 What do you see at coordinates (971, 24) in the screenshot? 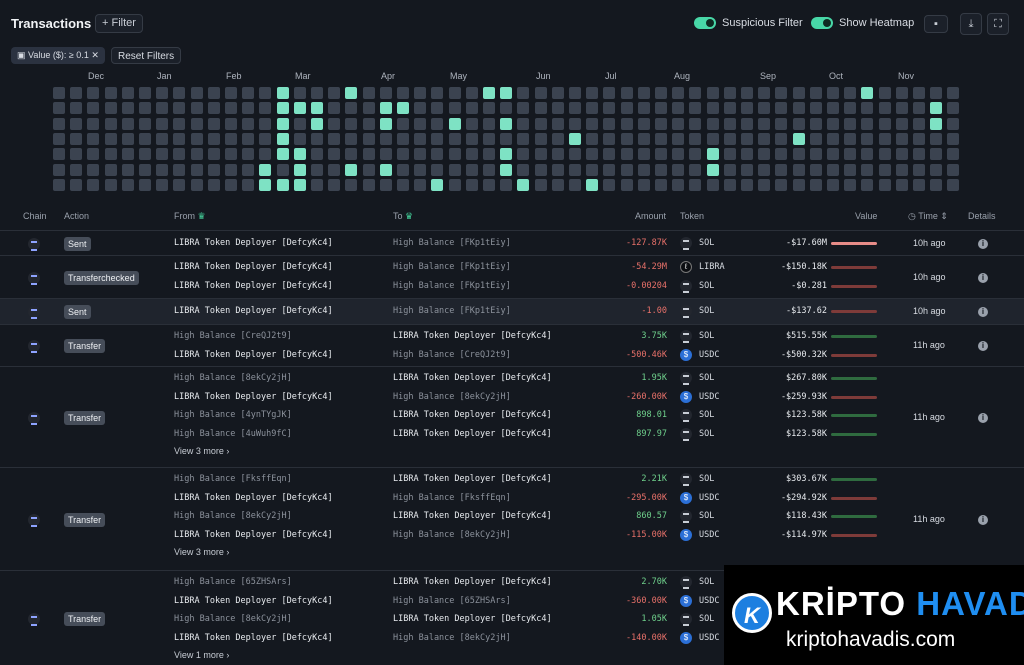
I see `download-button: ⤓` at bounding box center [971, 24].